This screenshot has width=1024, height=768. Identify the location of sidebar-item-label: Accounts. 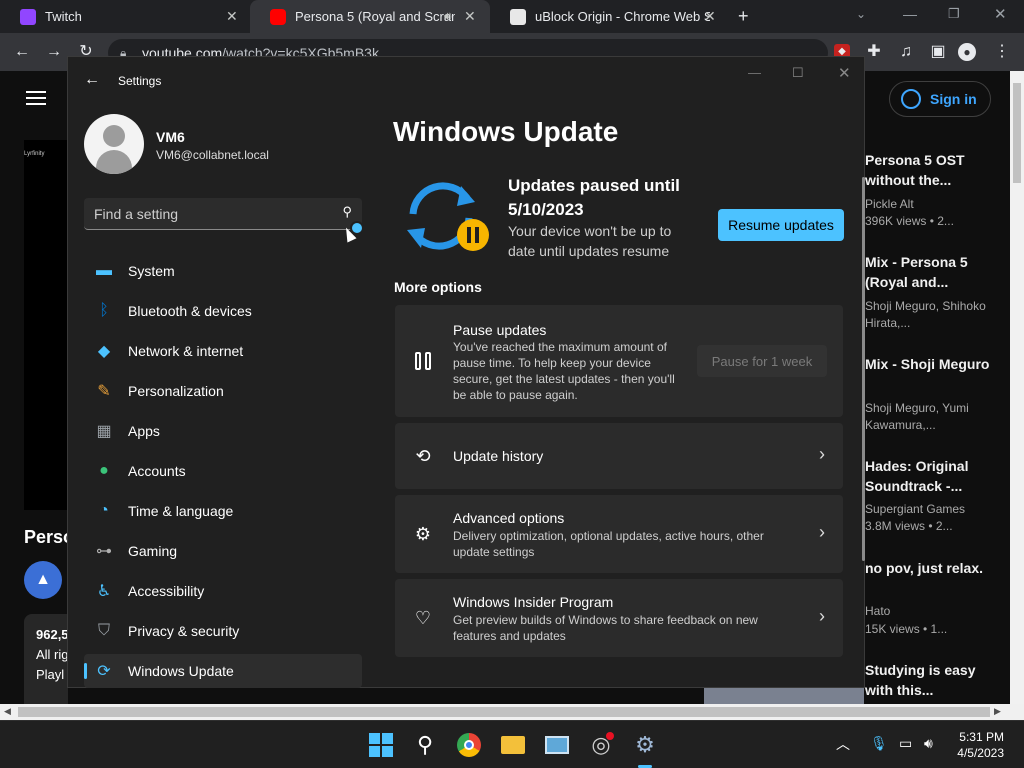
(157, 471).